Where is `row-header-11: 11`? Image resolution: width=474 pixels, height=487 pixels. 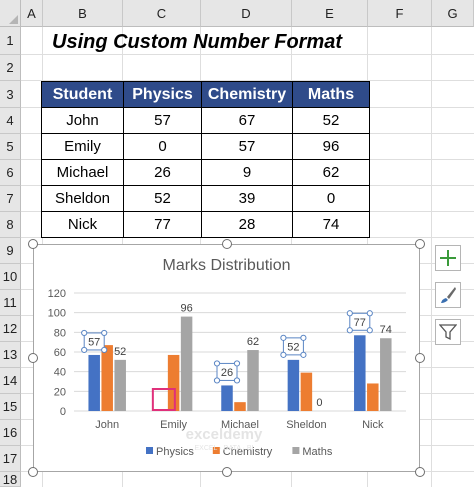
row-header-11: 11 is located at coordinates (10, 303).